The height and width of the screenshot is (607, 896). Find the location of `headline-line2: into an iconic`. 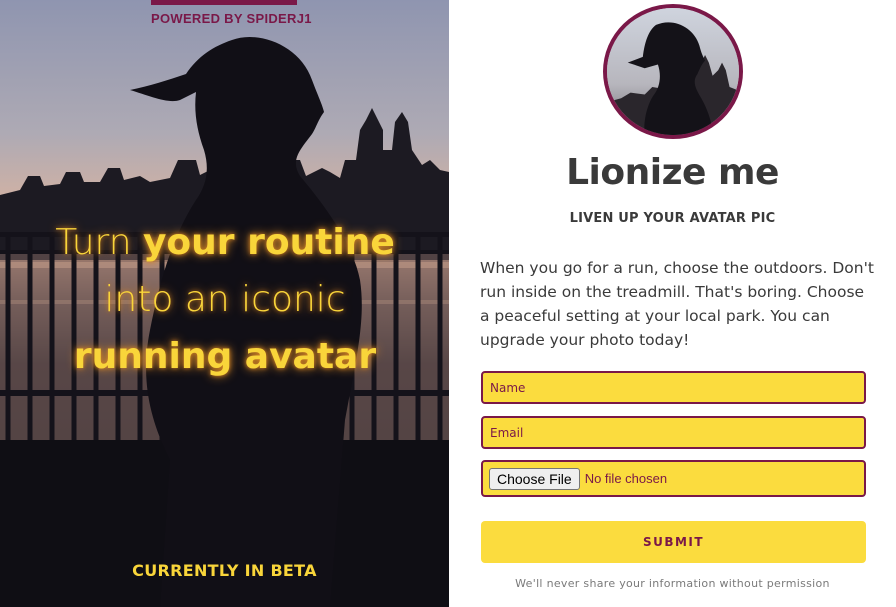

headline-line2: into an iconic is located at coordinates (225, 299).